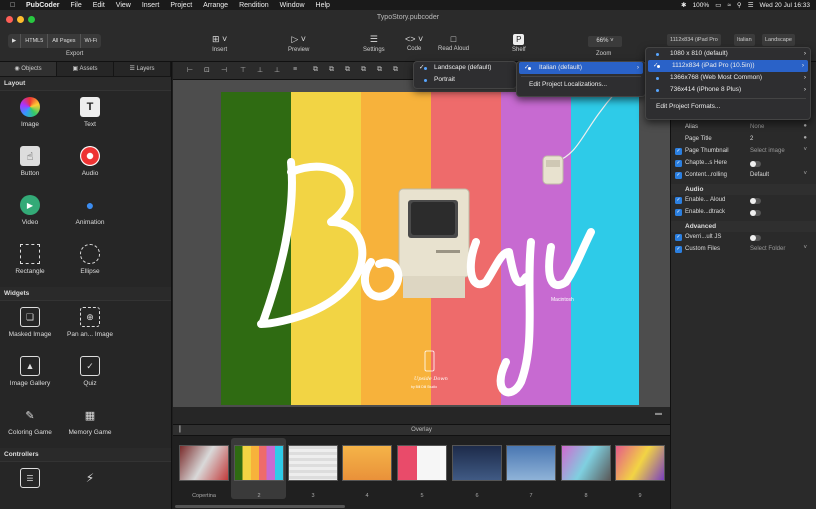 The image size is (816, 509). Describe the element at coordinates (751, 5) in the screenshot. I see `control-center-icon: ☰` at that location.